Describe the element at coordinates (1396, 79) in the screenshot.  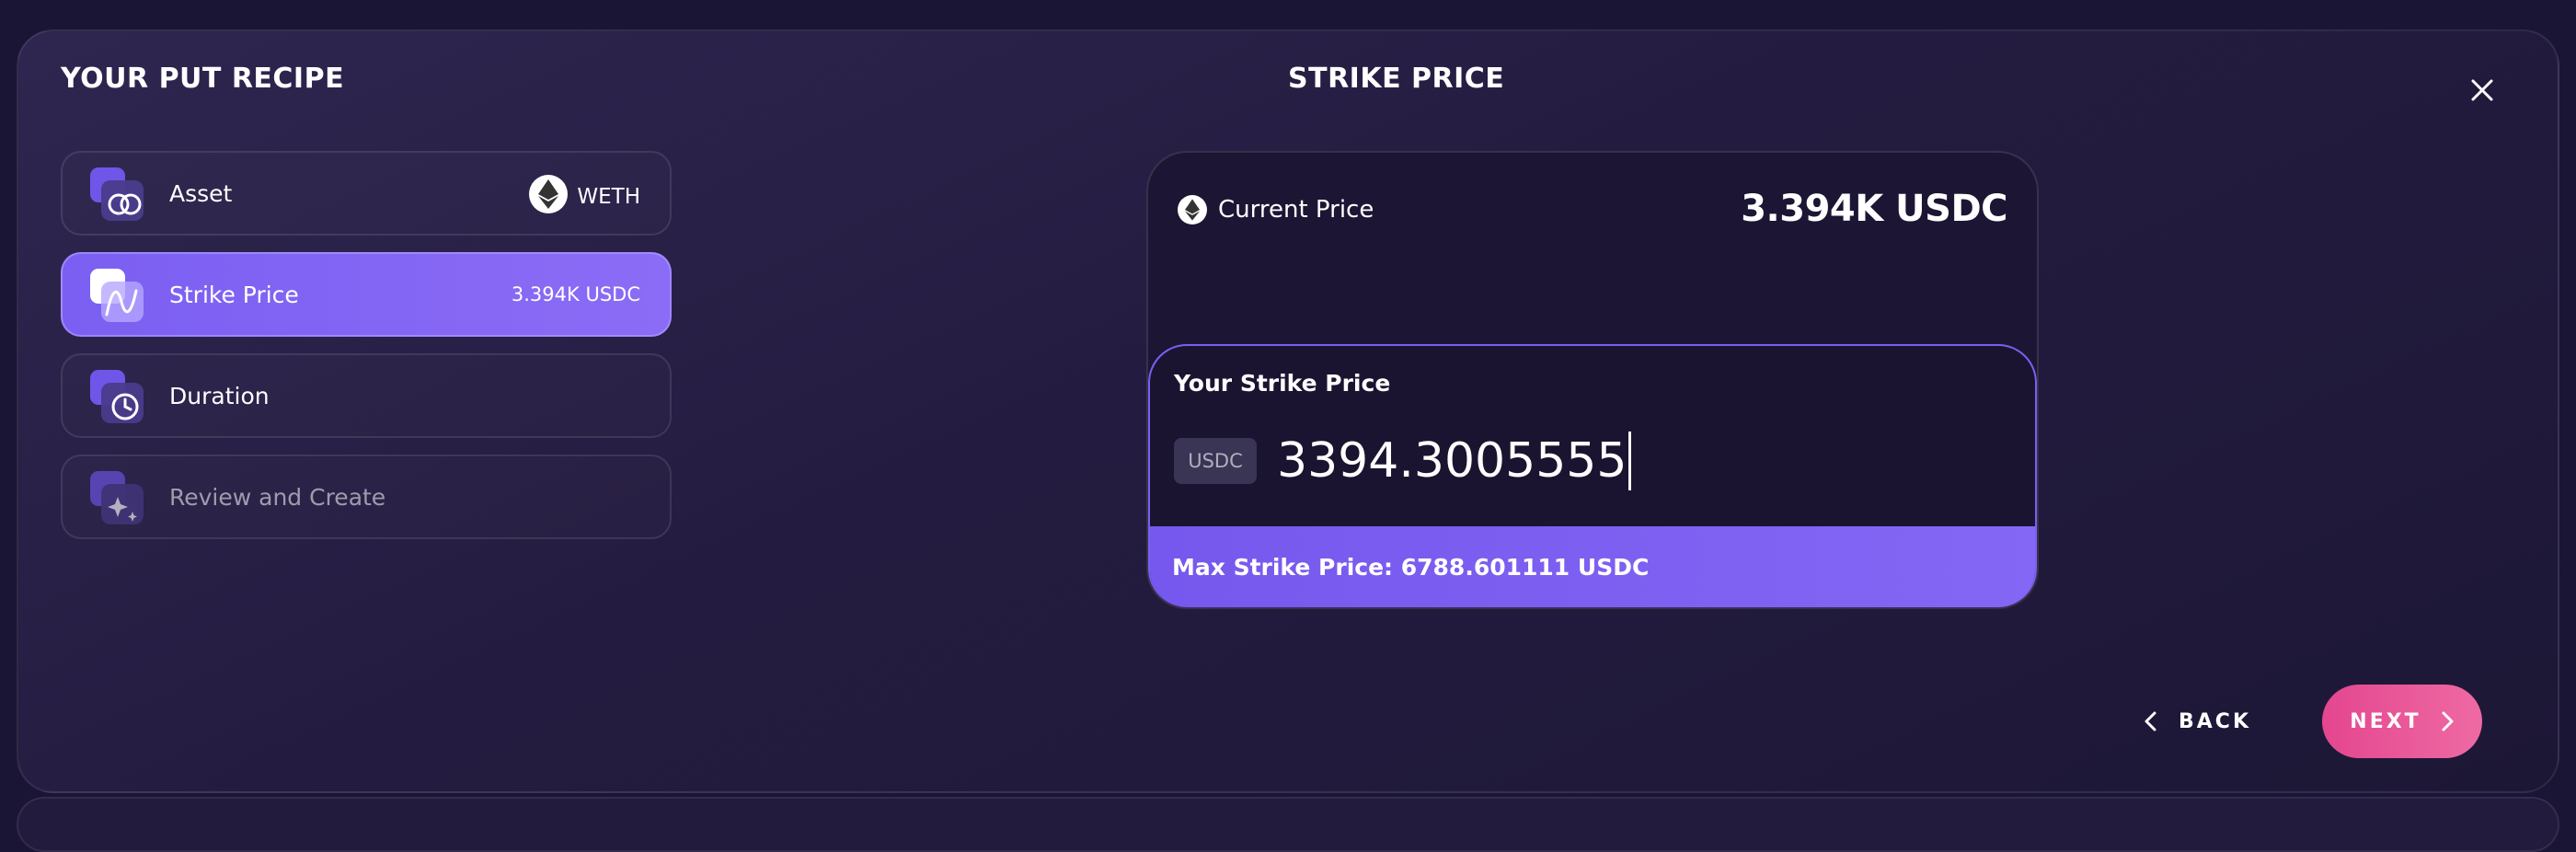
I see `section-title: STRIKE PRICE` at that location.